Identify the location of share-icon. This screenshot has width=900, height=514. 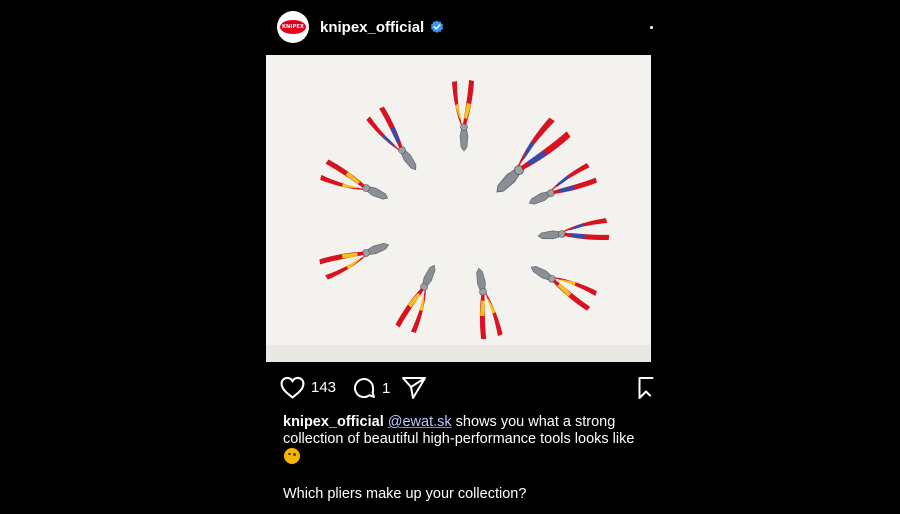
(414, 388).